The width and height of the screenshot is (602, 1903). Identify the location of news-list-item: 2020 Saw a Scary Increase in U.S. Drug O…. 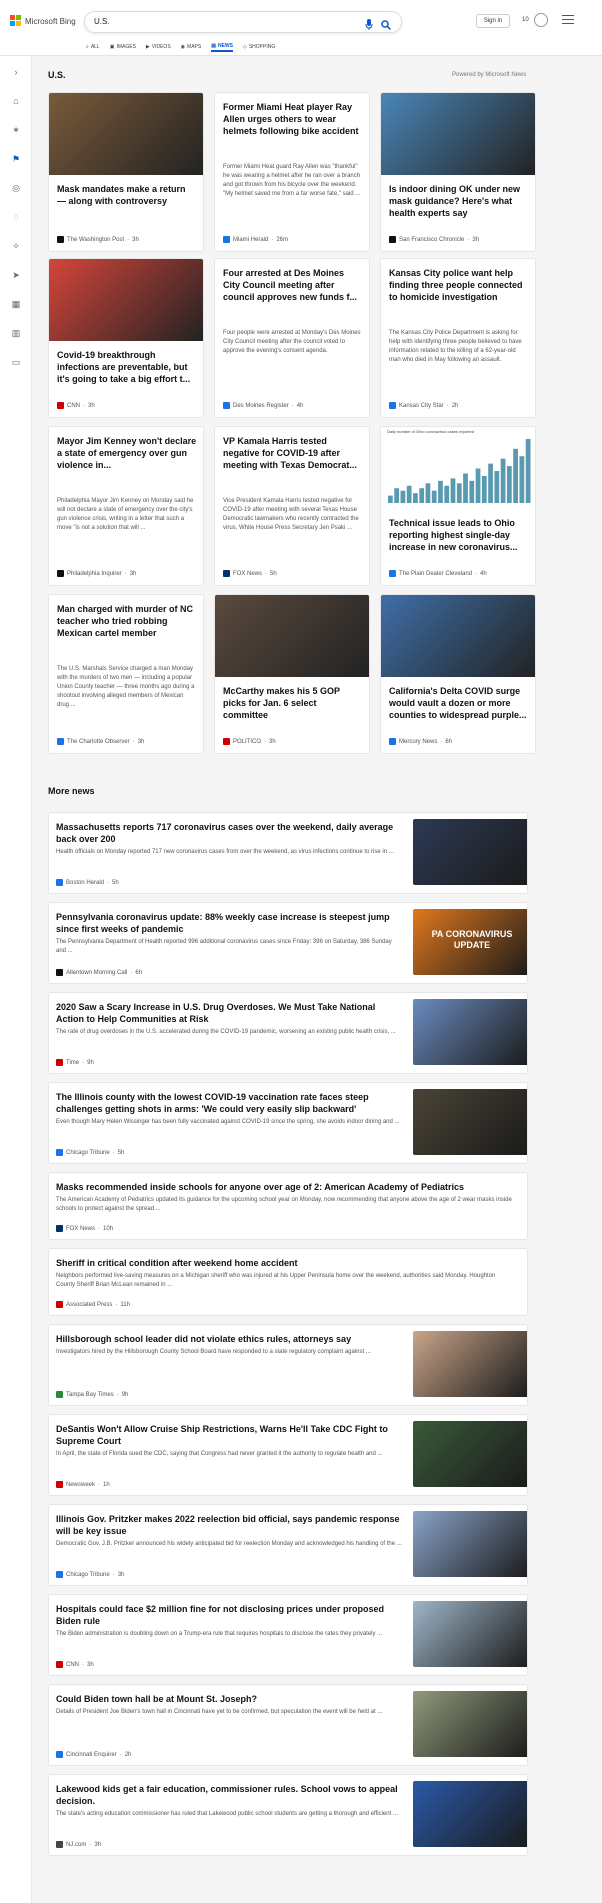
(288, 1033).